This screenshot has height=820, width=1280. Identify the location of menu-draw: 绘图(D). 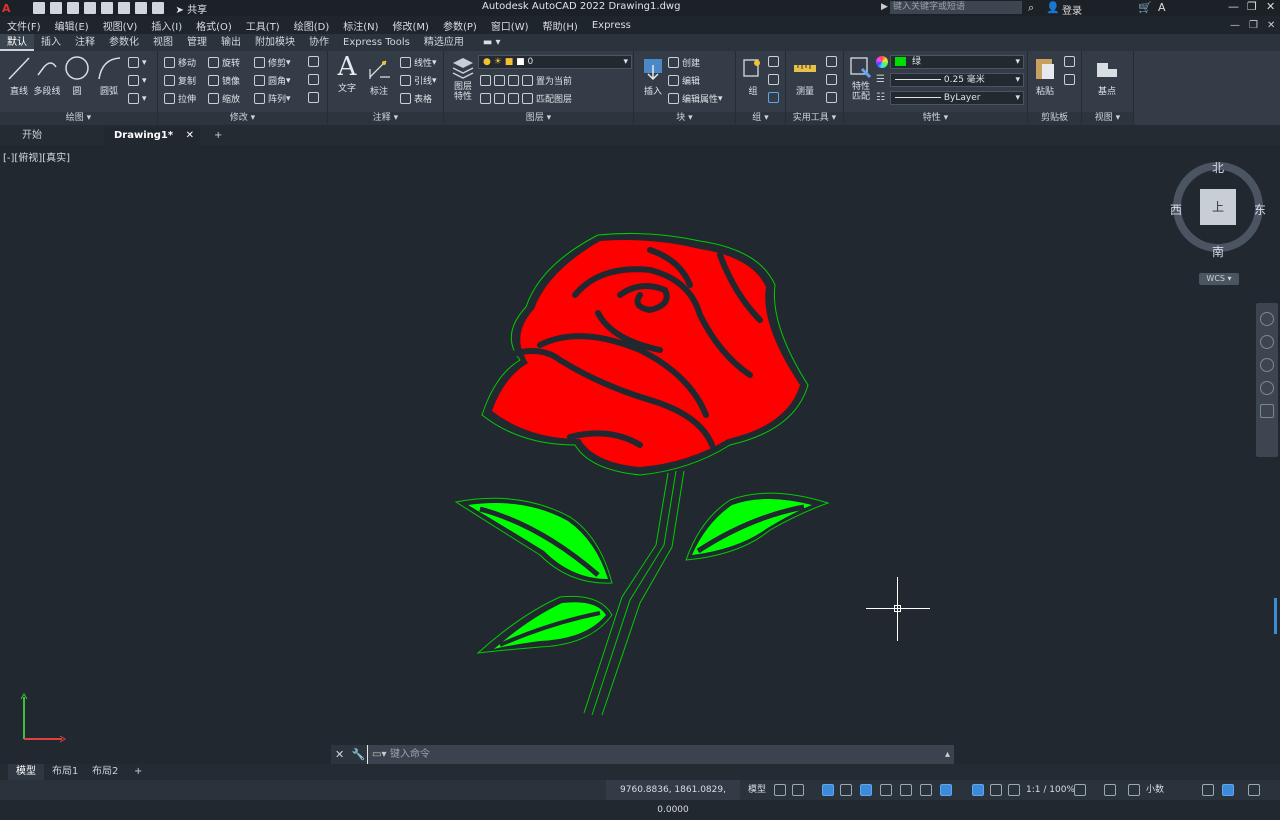
(312, 25).